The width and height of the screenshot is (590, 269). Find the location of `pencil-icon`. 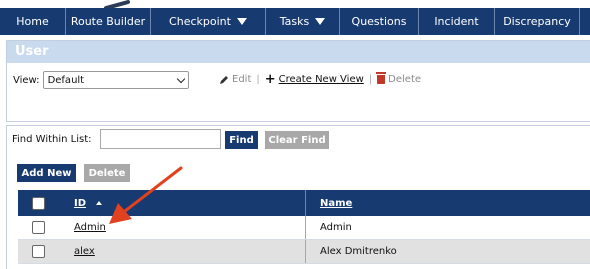

pencil-icon is located at coordinates (224, 79).